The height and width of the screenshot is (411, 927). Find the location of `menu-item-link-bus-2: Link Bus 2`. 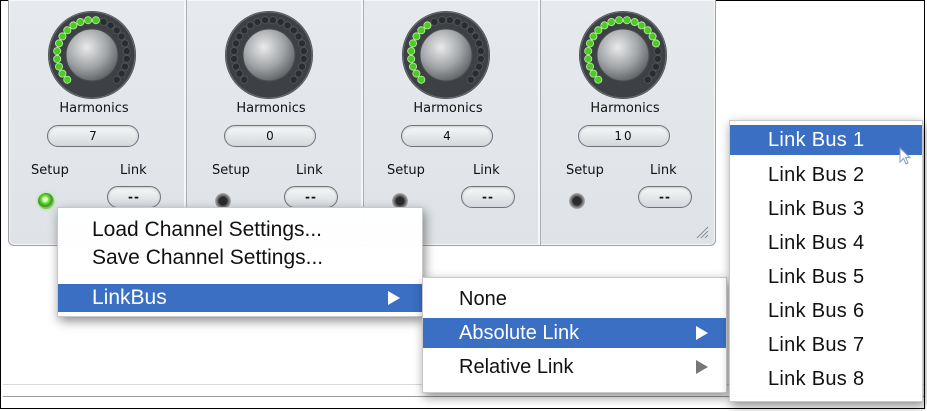

menu-item-link-bus-2: Link Bus 2 is located at coordinates (826, 175).